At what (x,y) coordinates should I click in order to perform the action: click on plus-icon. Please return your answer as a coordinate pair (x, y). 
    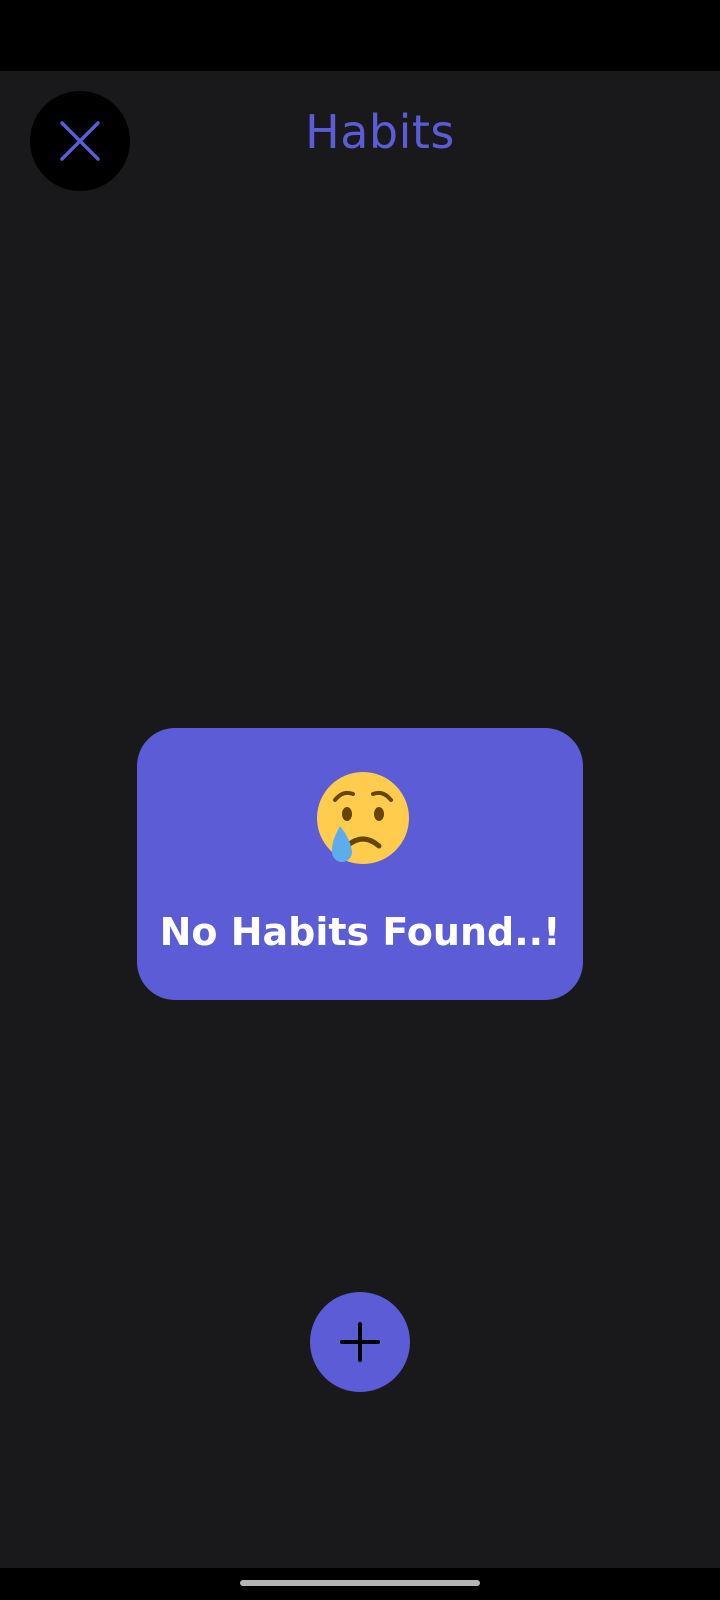
    Looking at the image, I should click on (360, 1342).